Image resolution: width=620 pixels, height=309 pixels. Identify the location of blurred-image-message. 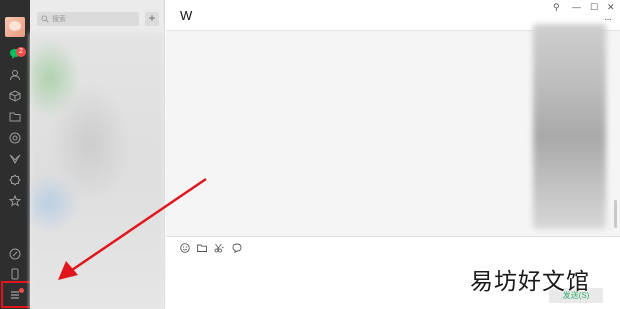
(569, 126).